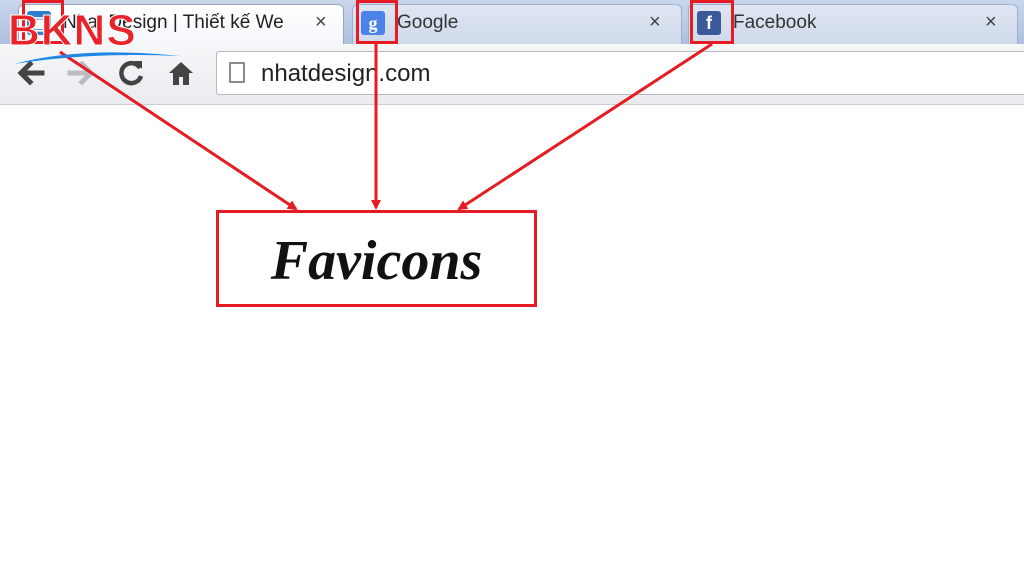 This screenshot has height=576, width=1024. I want to click on bkns-logo: BKNS, so click(98, 38).